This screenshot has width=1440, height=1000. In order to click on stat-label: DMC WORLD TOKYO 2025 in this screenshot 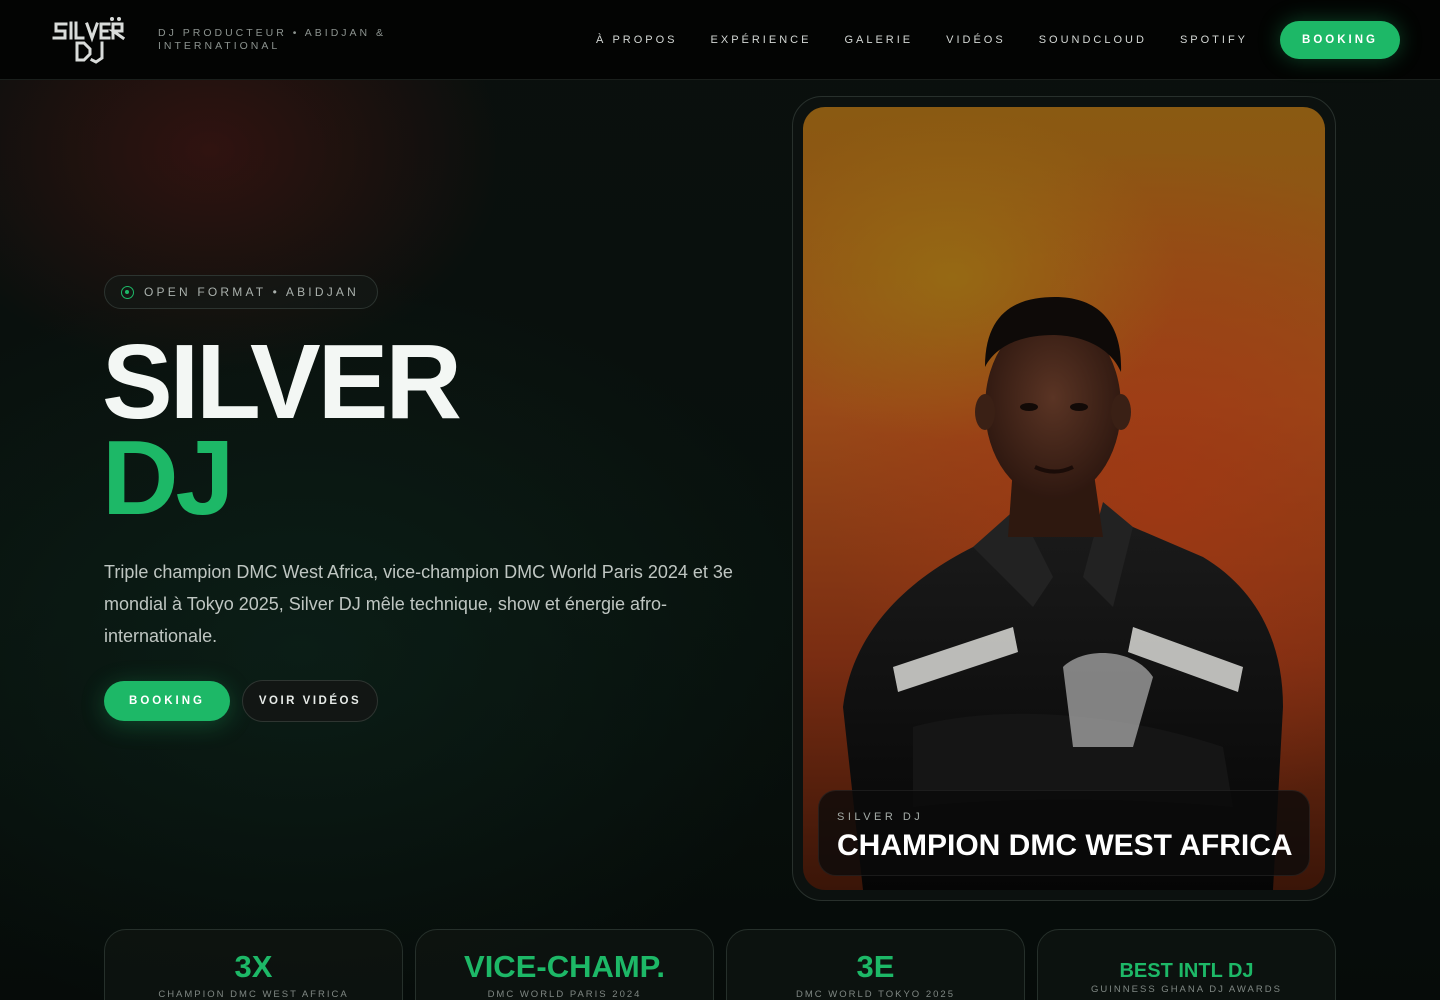, I will do `click(875, 994)`.